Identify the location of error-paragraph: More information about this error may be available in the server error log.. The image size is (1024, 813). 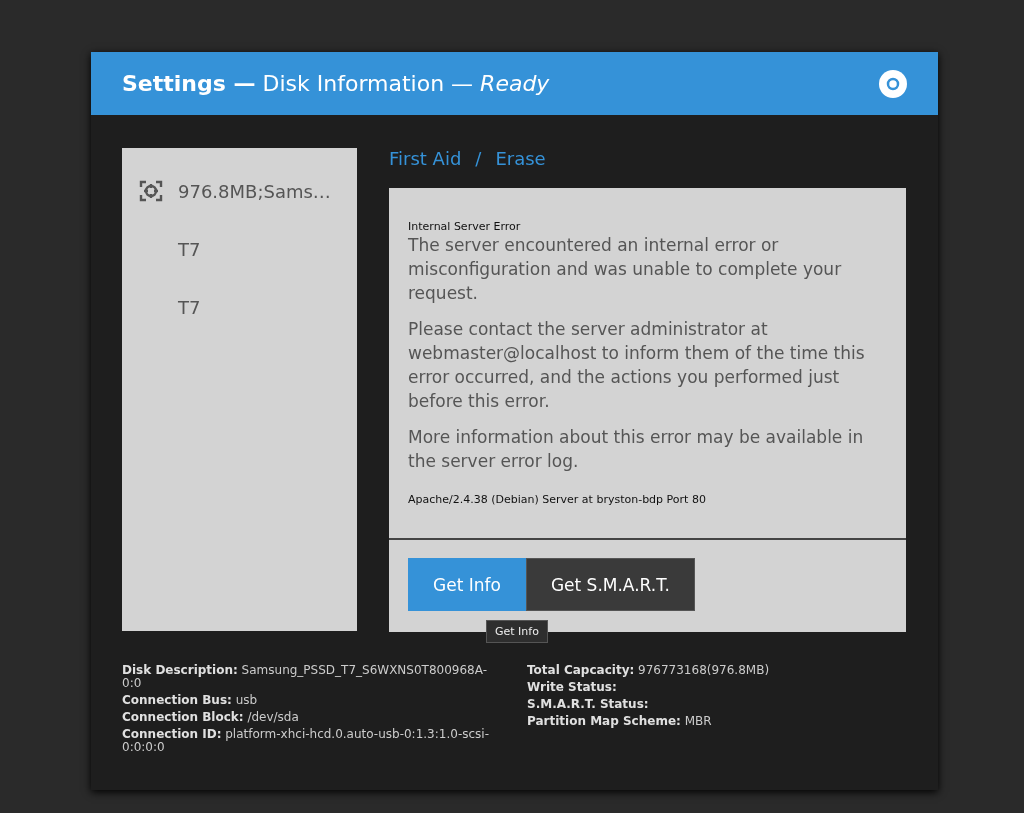
(636, 449).